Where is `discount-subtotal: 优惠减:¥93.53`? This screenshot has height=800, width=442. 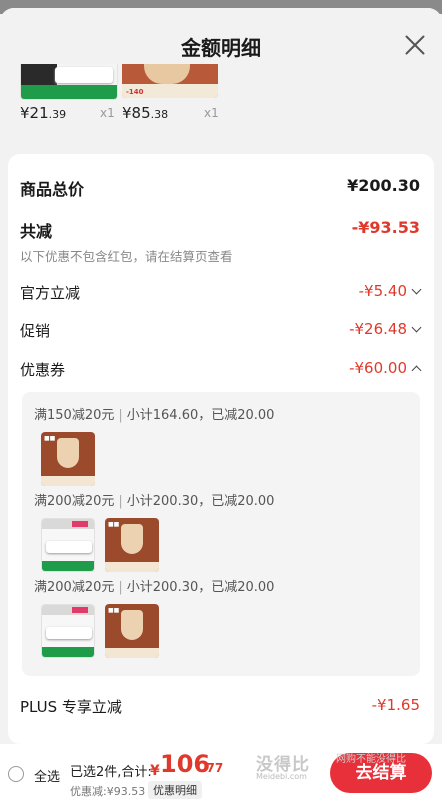 discount-subtotal: 优惠减:¥93.53 is located at coordinates (108, 791).